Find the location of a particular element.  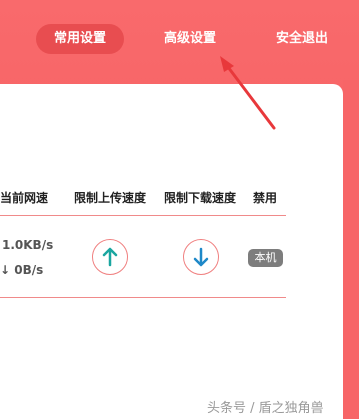

download-speed-value: 0B/s is located at coordinates (29, 270).